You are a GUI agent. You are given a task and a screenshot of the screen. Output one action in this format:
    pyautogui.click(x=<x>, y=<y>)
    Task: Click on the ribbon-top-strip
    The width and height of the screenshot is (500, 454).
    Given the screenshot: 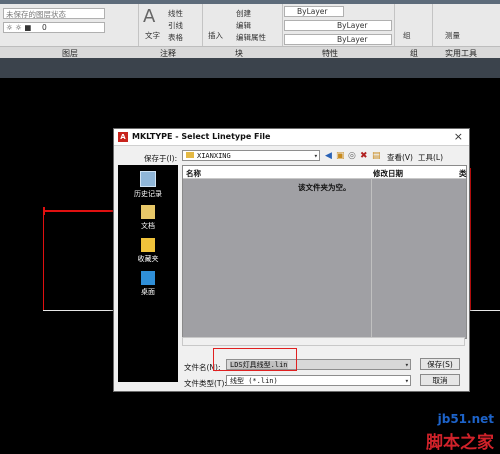 What is the action you would take?
    pyautogui.click(x=250, y=2)
    